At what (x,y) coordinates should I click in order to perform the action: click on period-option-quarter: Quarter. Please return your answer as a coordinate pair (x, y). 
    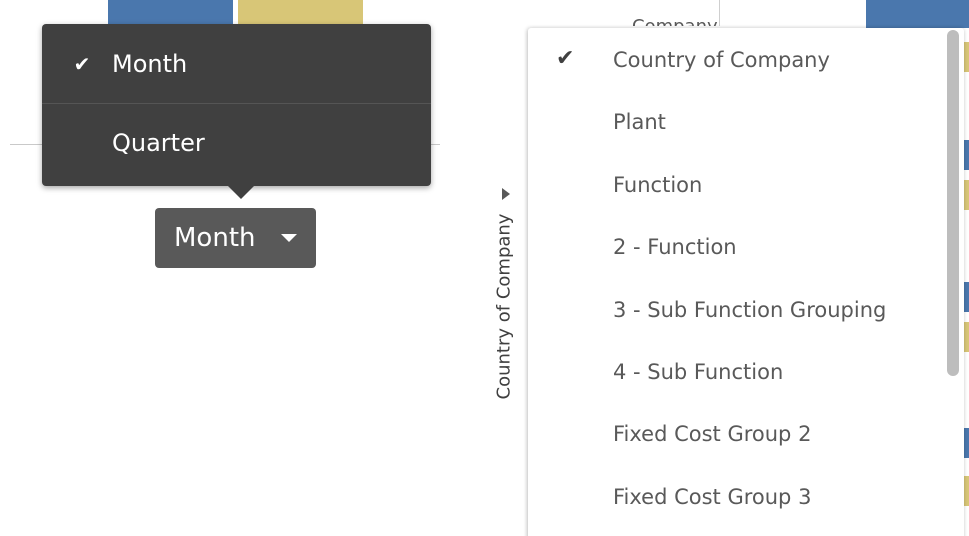
    Looking at the image, I should click on (236, 142).